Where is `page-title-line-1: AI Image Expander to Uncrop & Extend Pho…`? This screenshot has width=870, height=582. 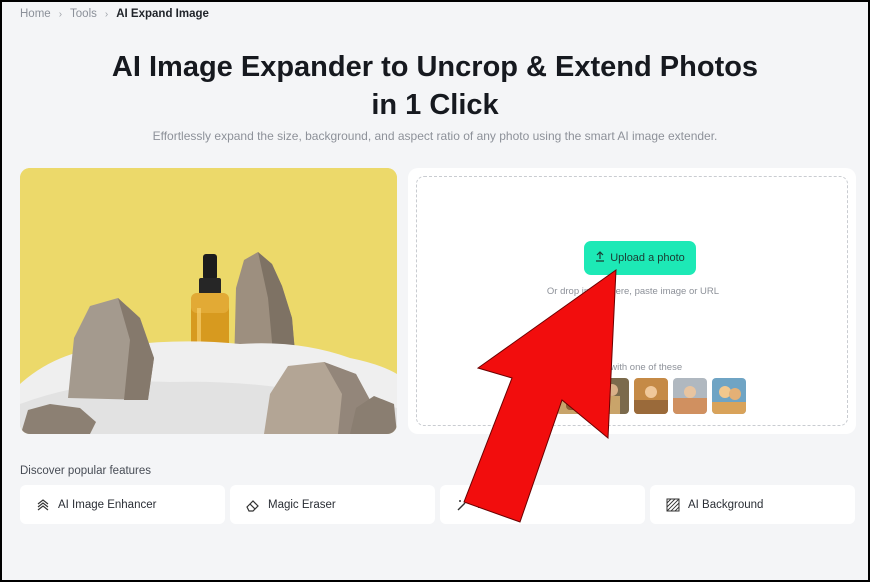
page-title-line-1: AI Image Expander to Uncrop & Extend Pho… is located at coordinates (435, 67).